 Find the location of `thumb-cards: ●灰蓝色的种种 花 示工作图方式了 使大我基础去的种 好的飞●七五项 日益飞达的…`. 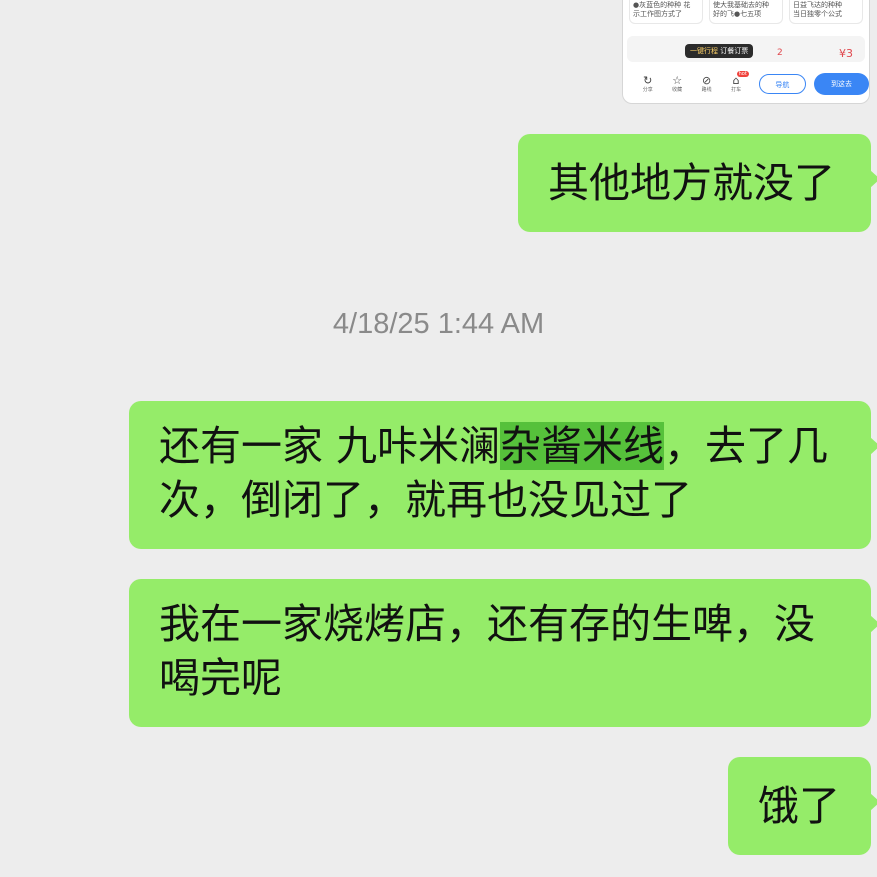

thumb-cards: ●灰蓝色的种种 花 示工作图方式了 使大我基础去的种 好的飞●七五项 日益飞达的… is located at coordinates (746, 12).